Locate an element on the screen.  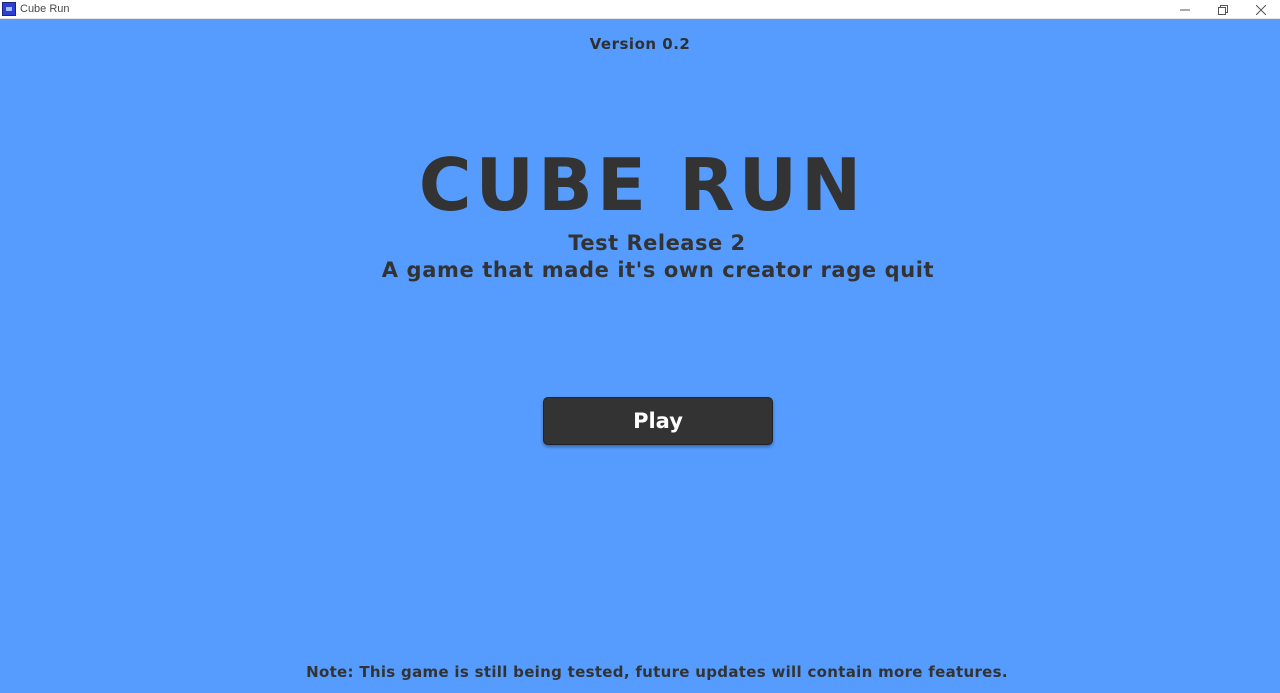
version-label: Version 0.2 is located at coordinates (640, 44).